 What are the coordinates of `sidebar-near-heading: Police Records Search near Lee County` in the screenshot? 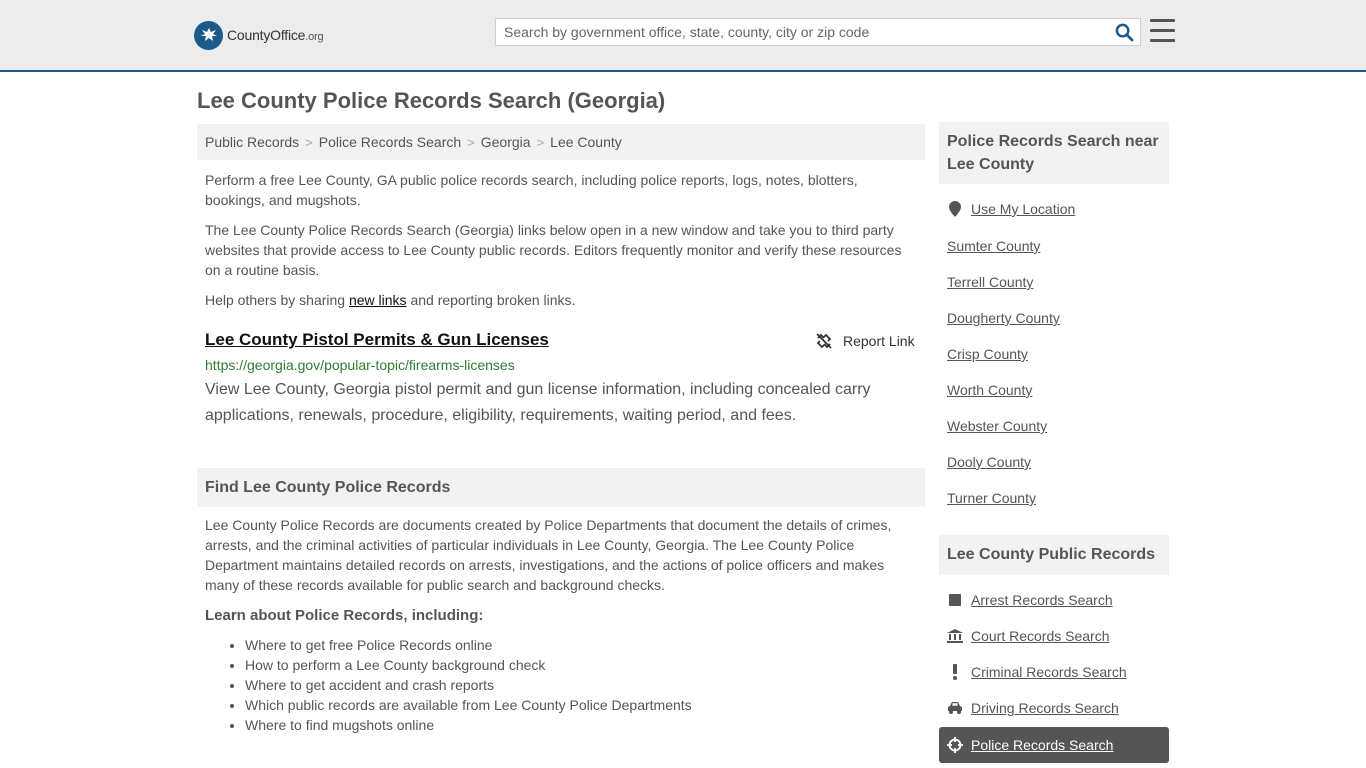 It's located at (1054, 153).